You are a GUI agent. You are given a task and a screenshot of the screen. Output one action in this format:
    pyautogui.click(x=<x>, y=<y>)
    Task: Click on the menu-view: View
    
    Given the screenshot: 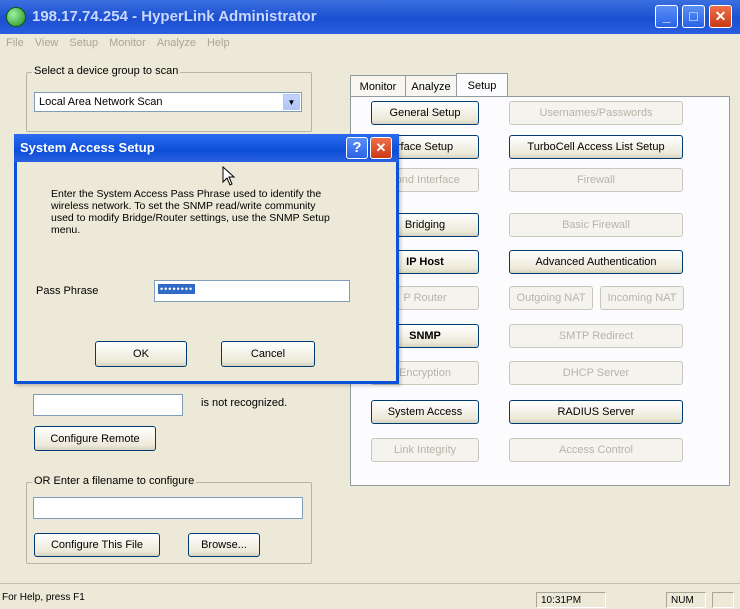 What is the action you would take?
    pyautogui.click(x=46, y=41)
    